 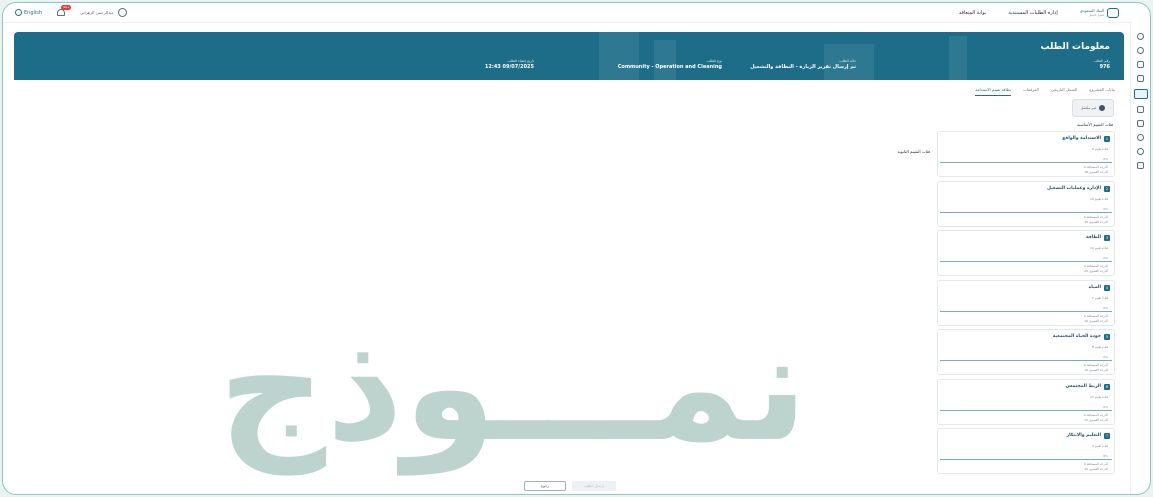 I want to click on page-title: معلومات الطلب, so click(x=1075, y=47).